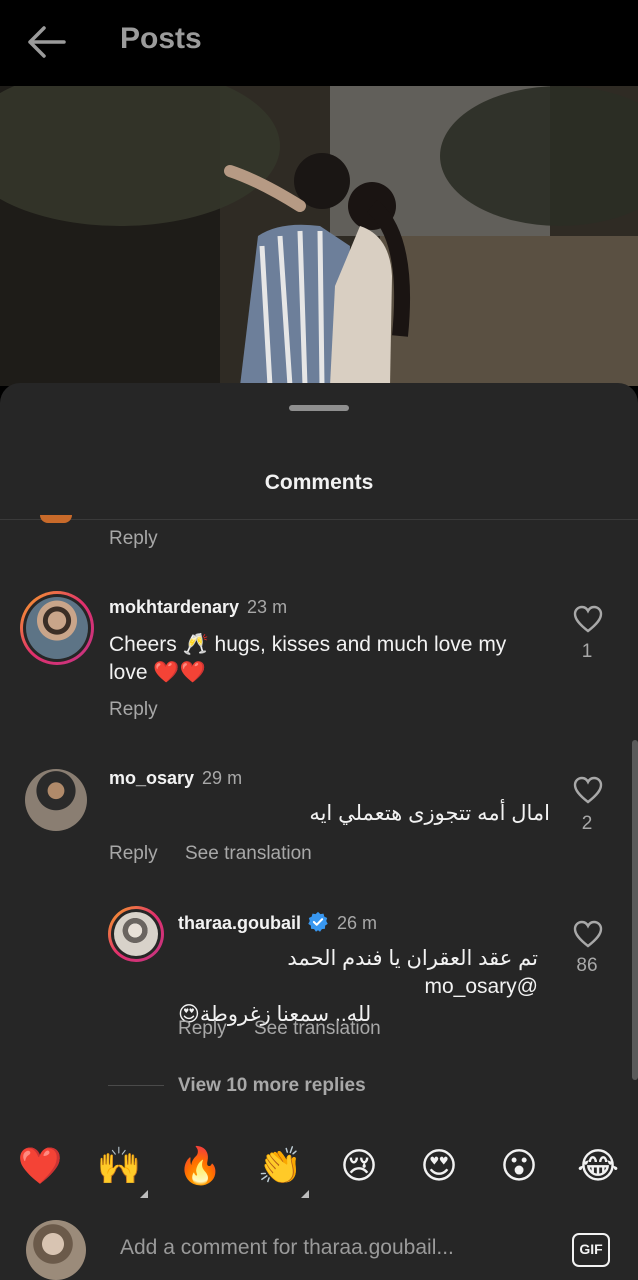 The image size is (638, 1280). I want to click on comment-username: tharaa.goubail 26 m, so click(277, 922).